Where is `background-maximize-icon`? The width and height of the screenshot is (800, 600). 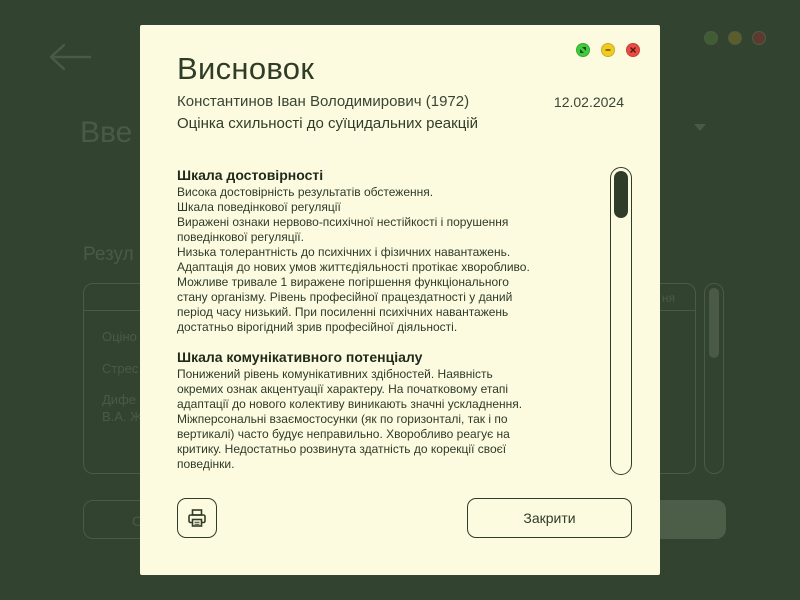
background-maximize-icon is located at coordinates (711, 38).